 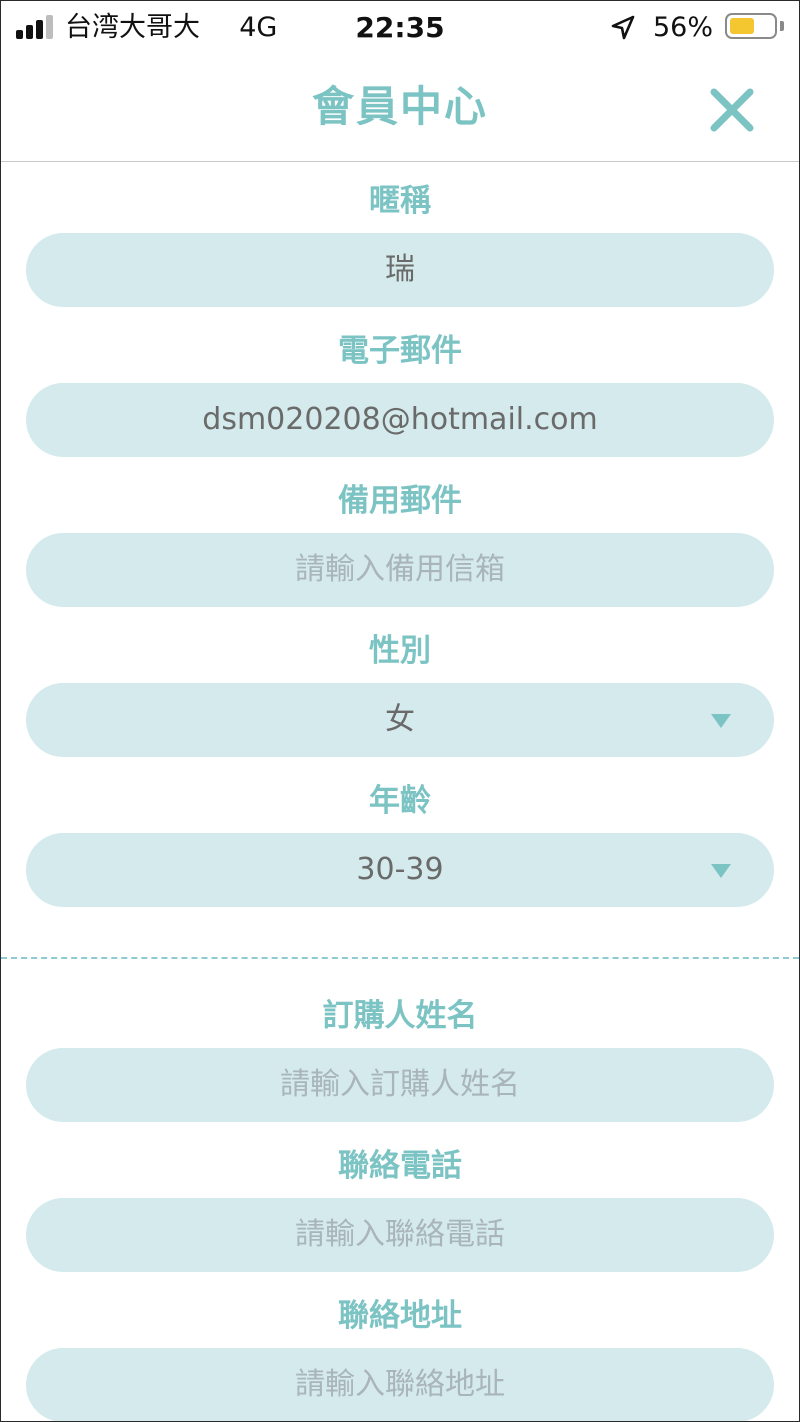 I want to click on age-selected-value: 30-39, so click(x=400, y=869).